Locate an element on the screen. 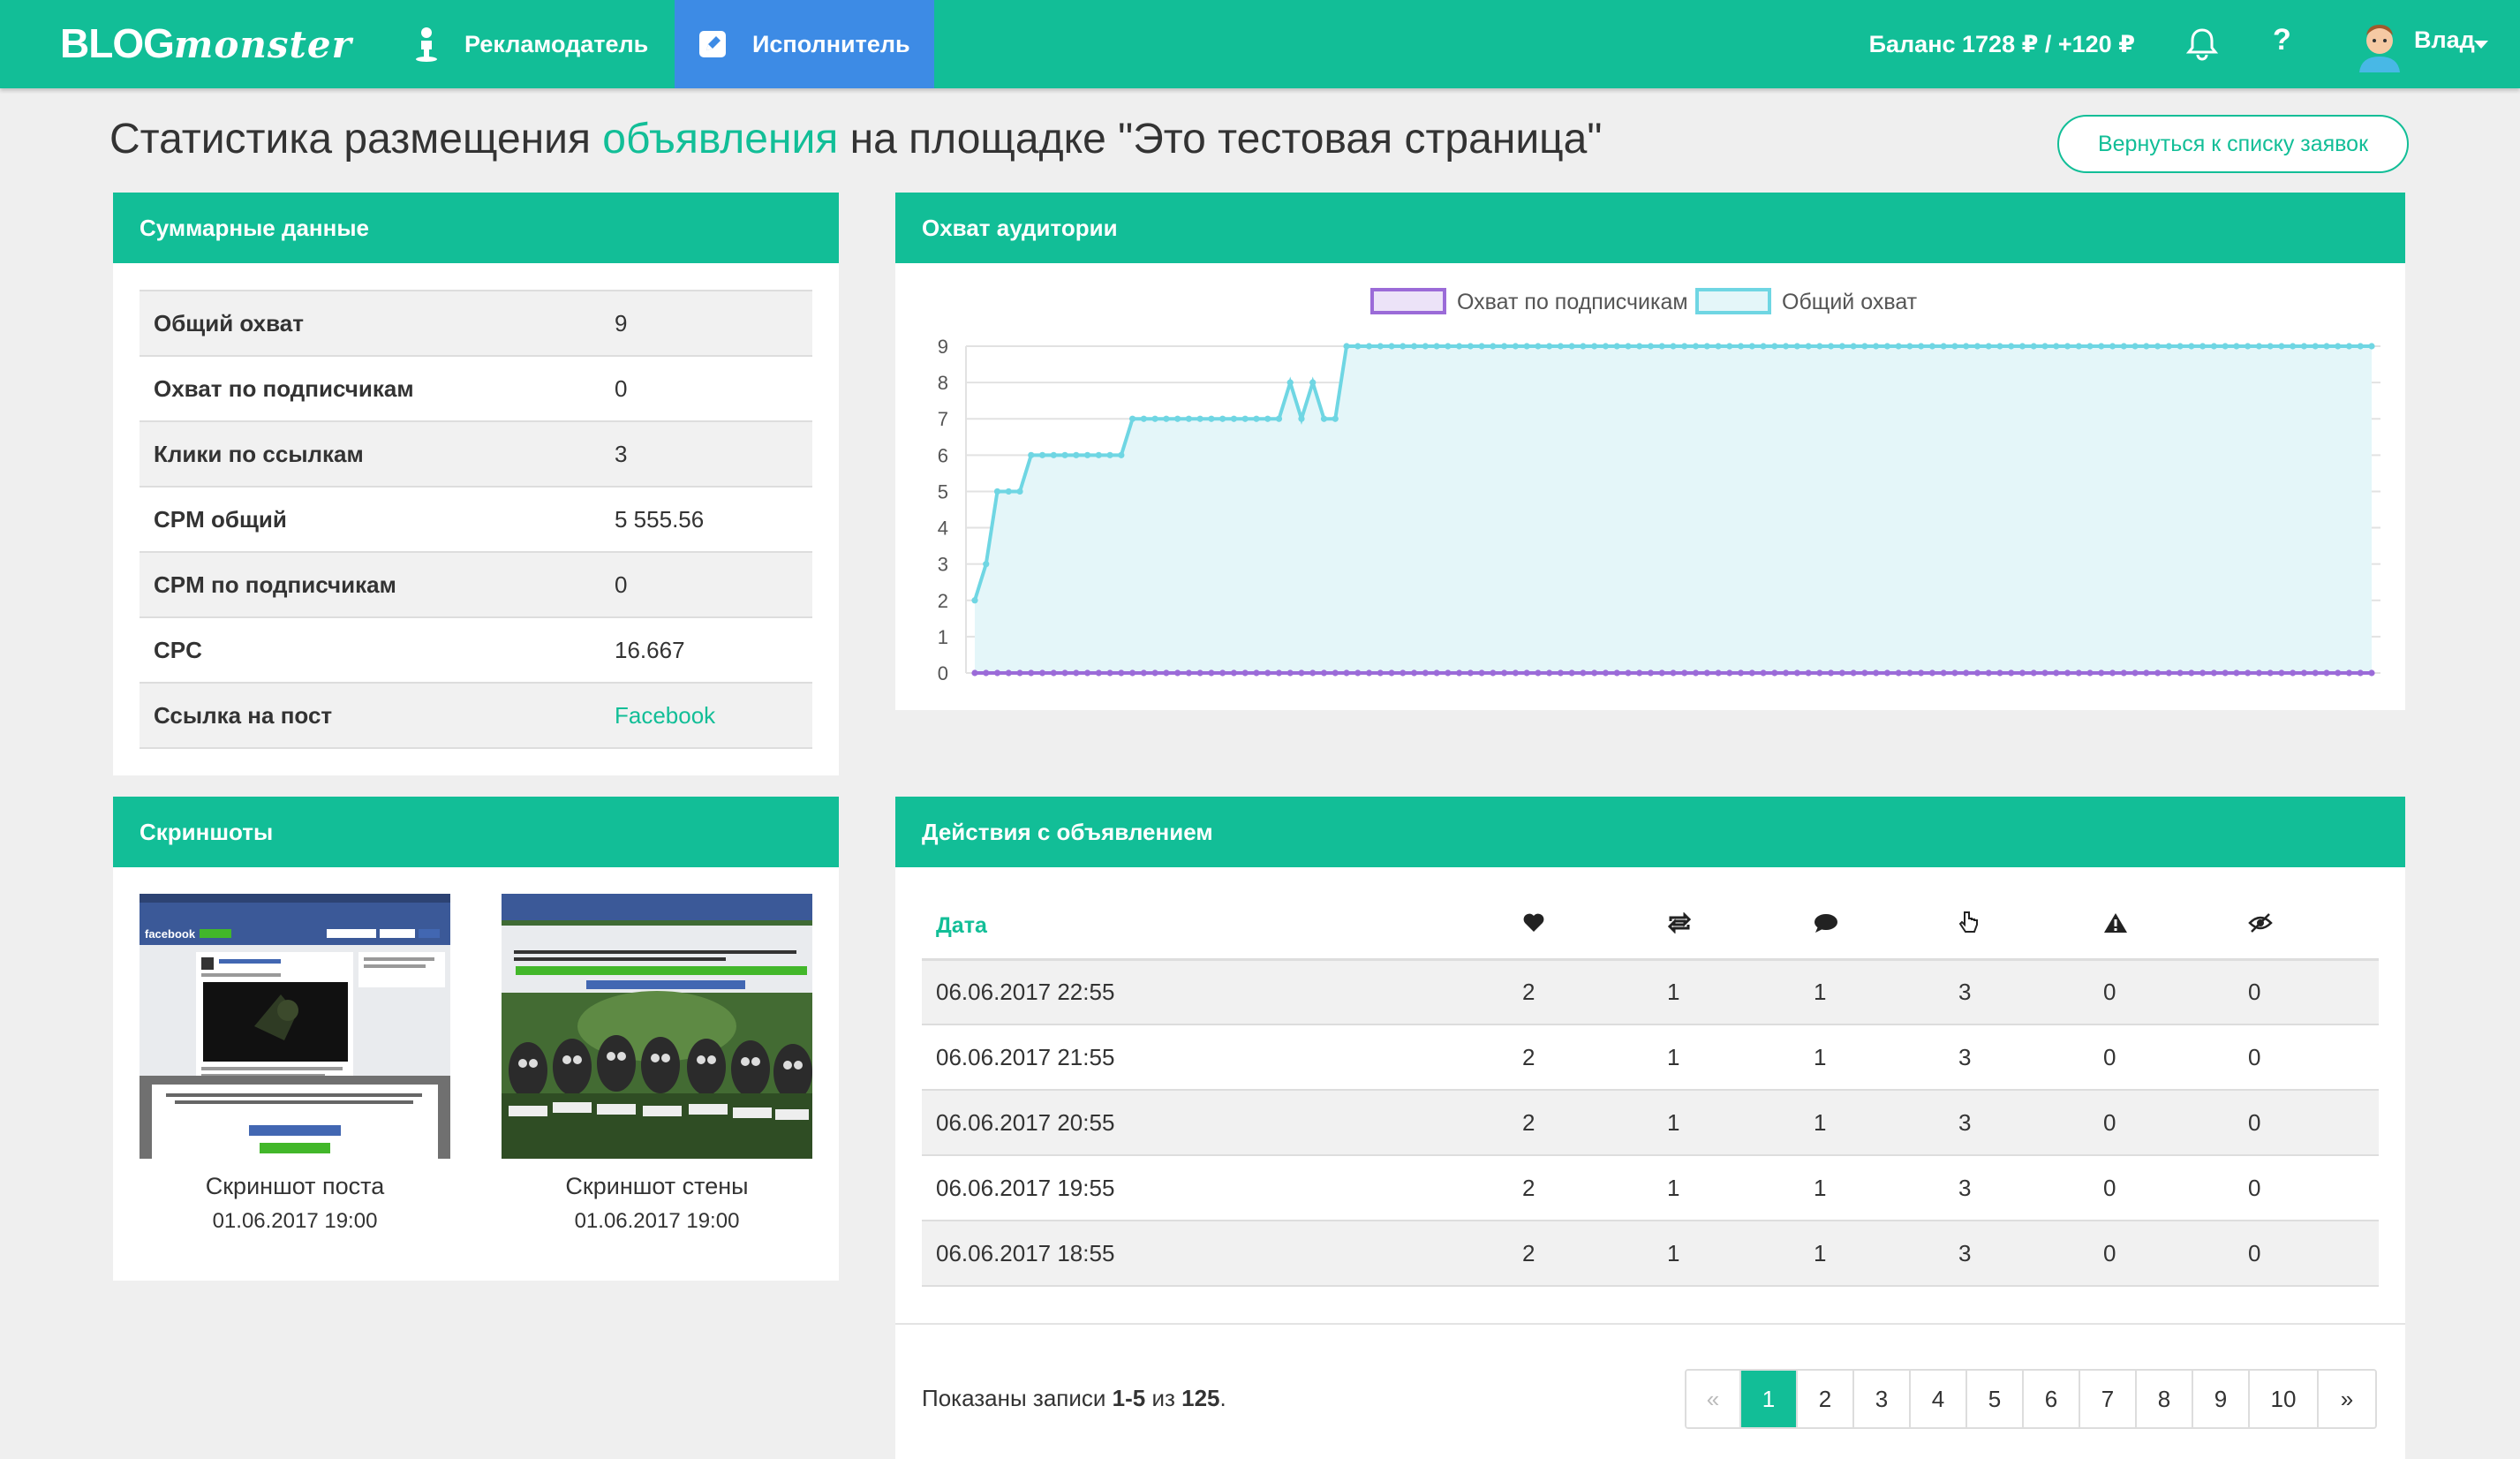 The image size is (2520, 1459). y-tick-label: 5 is located at coordinates (943, 491).